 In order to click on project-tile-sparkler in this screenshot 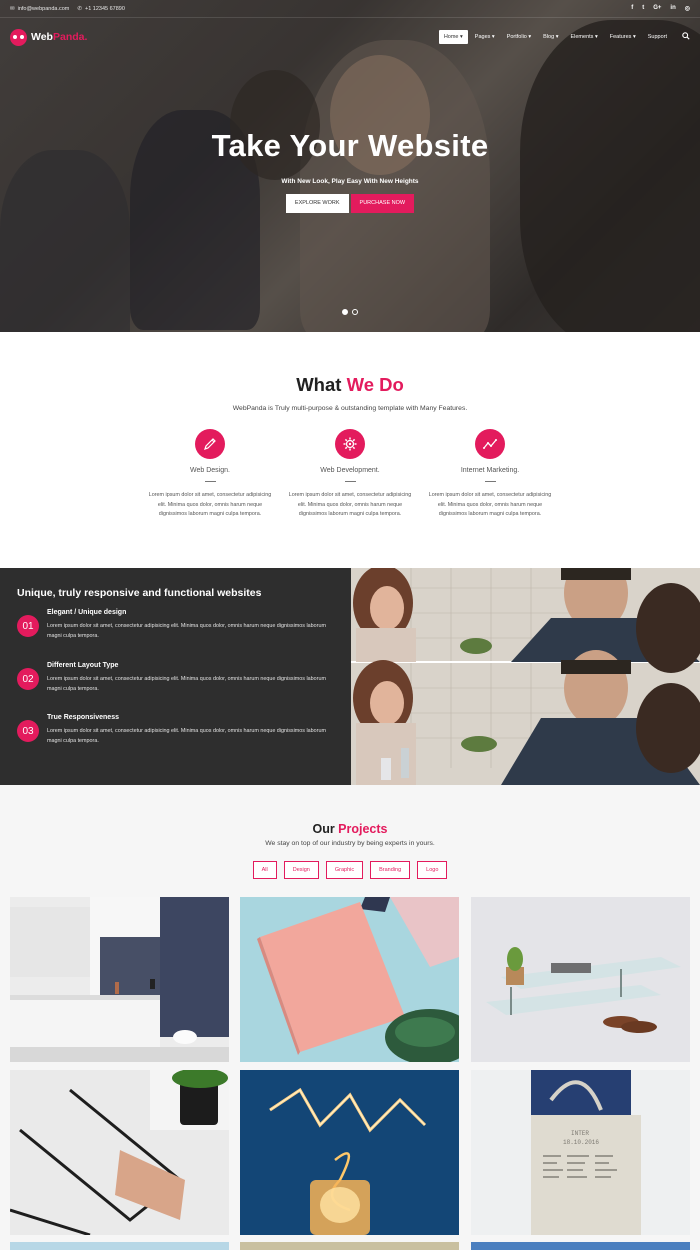, I will do `click(349, 1152)`.